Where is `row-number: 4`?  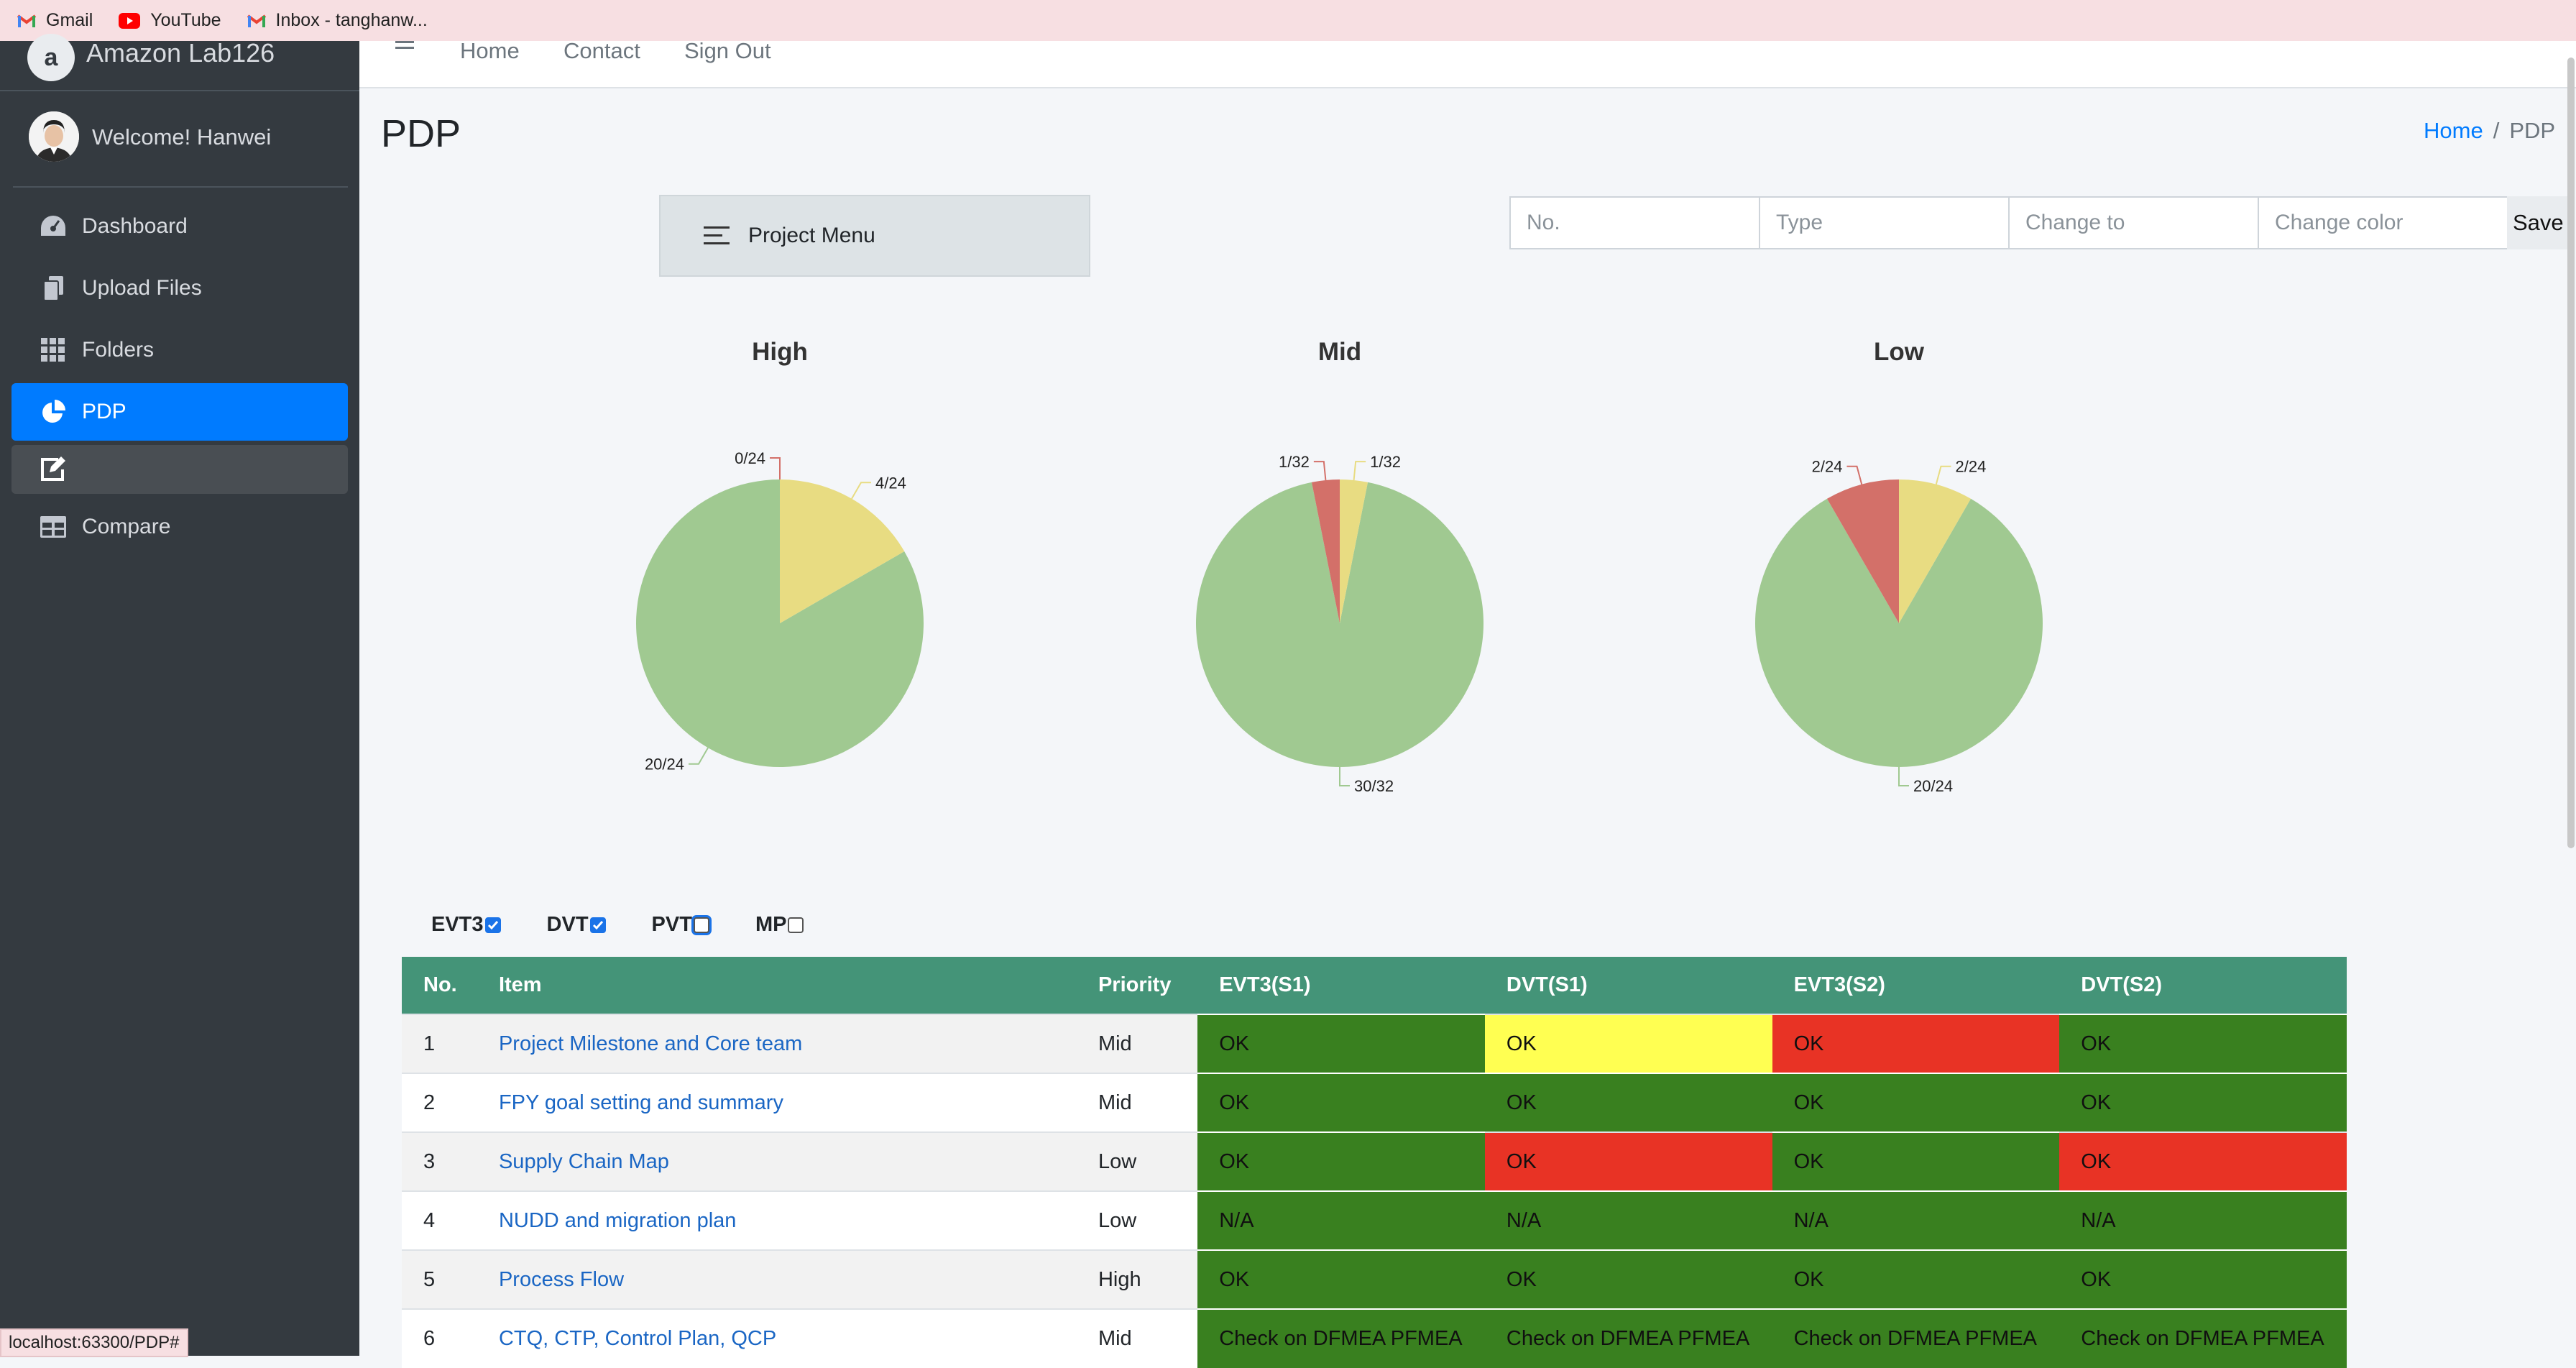
row-number: 4 is located at coordinates (439, 1220).